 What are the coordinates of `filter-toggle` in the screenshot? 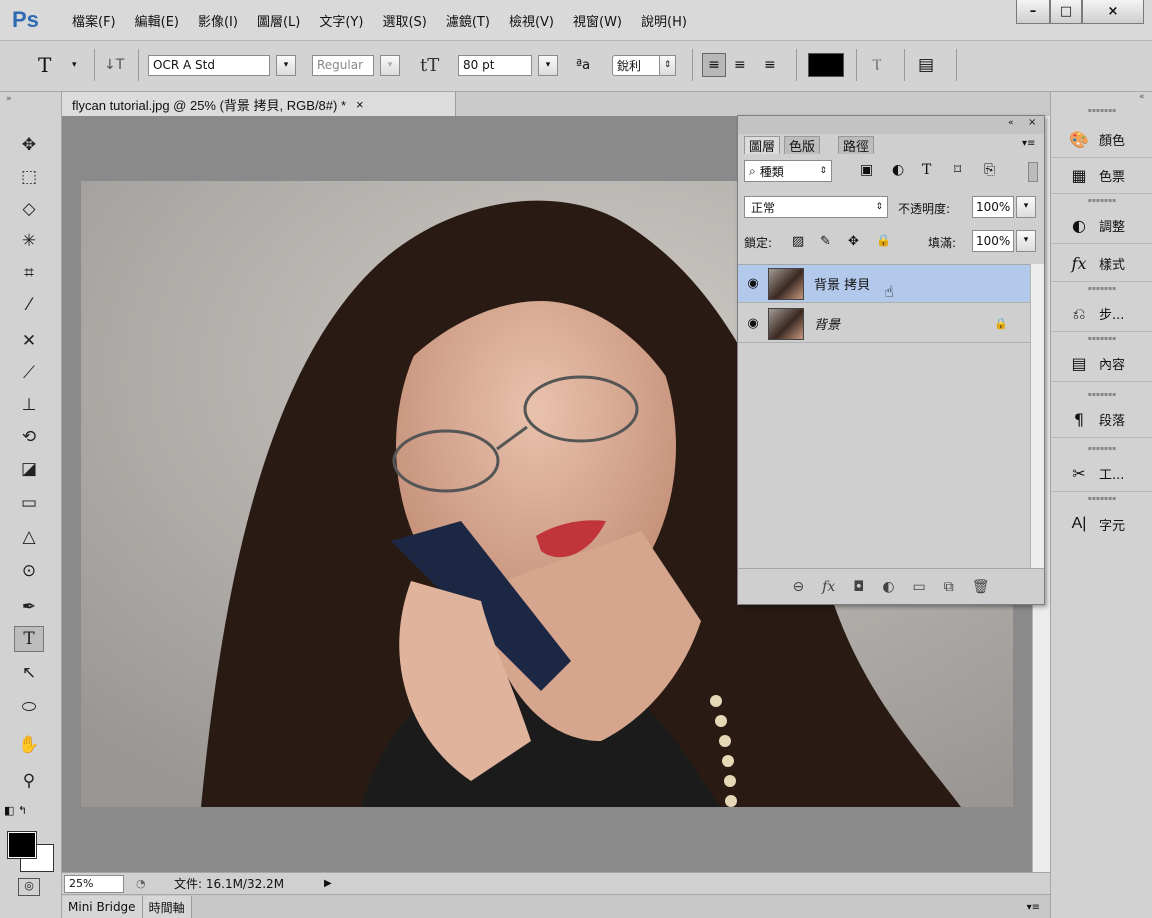 It's located at (1033, 172).